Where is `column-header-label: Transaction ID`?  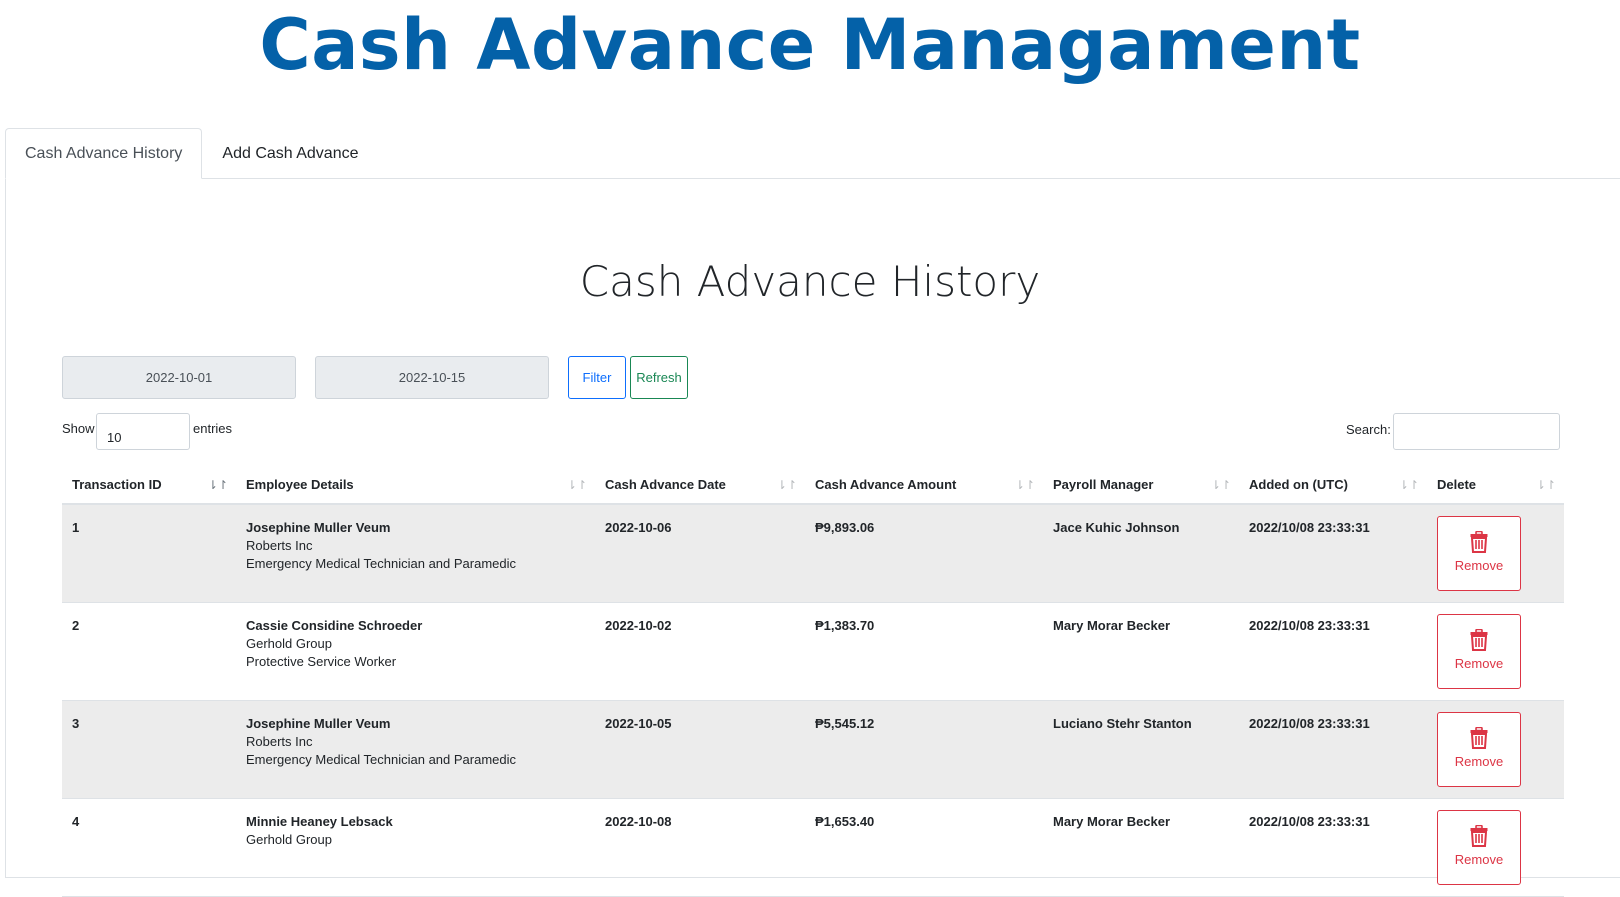 column-header-label: Transaction ID is located at coordinates (117, 484).